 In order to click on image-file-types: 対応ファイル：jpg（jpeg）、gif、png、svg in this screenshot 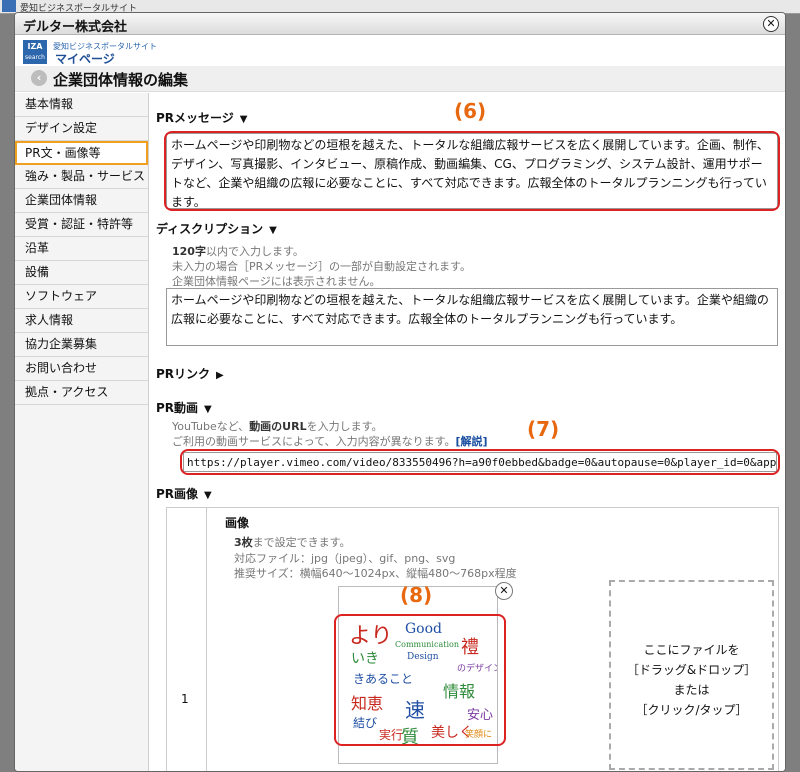, I will do `click(345, 558)`.